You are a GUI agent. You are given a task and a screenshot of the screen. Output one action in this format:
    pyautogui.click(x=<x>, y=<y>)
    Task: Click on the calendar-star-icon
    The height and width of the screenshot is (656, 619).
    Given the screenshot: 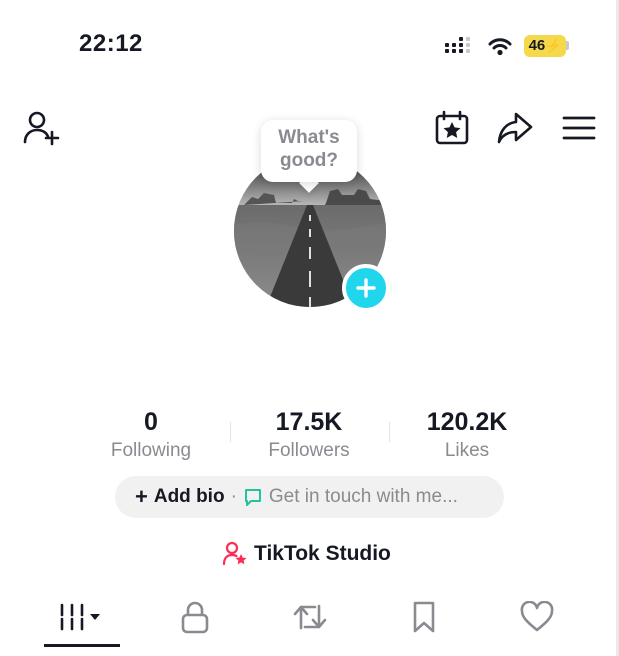 What is the action you would take?
    pyautogui.click(x=452, y=127)
    